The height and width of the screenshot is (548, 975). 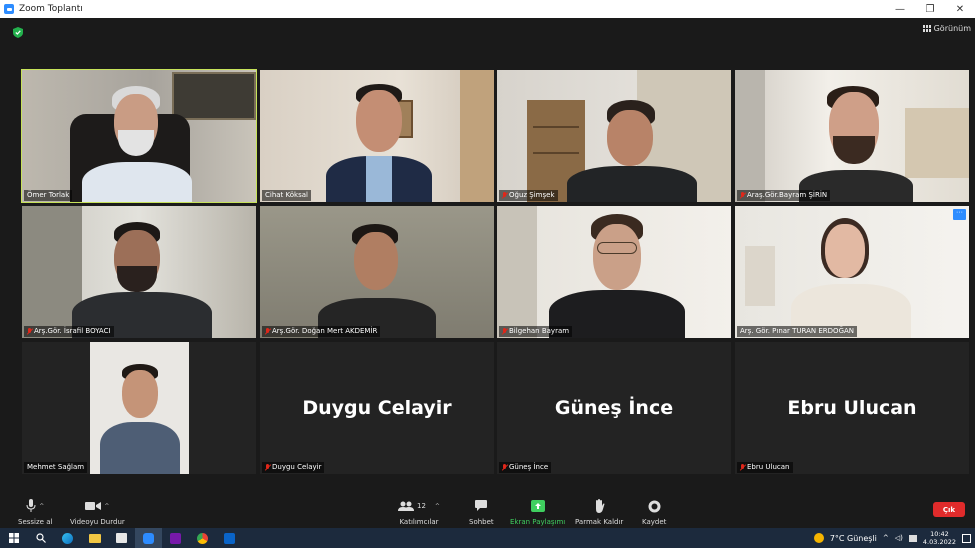 What do you see at coordinates (912, 538) in the screenshot?
I see `network-icon` at bounding box center [912, 538].